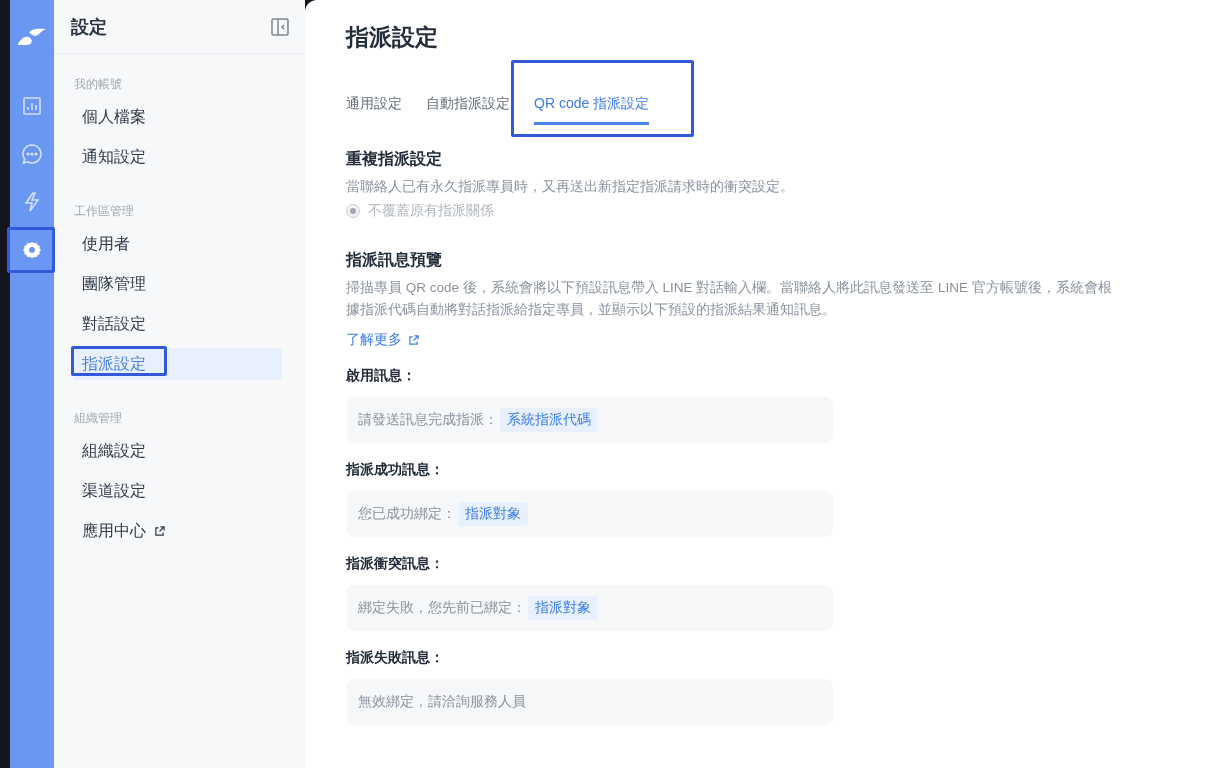 This screenshot has height=768, width=1225. Describe the element at coordinates (98, 84) in the screenshot. I see `section-label: 我的帳號` at that location.